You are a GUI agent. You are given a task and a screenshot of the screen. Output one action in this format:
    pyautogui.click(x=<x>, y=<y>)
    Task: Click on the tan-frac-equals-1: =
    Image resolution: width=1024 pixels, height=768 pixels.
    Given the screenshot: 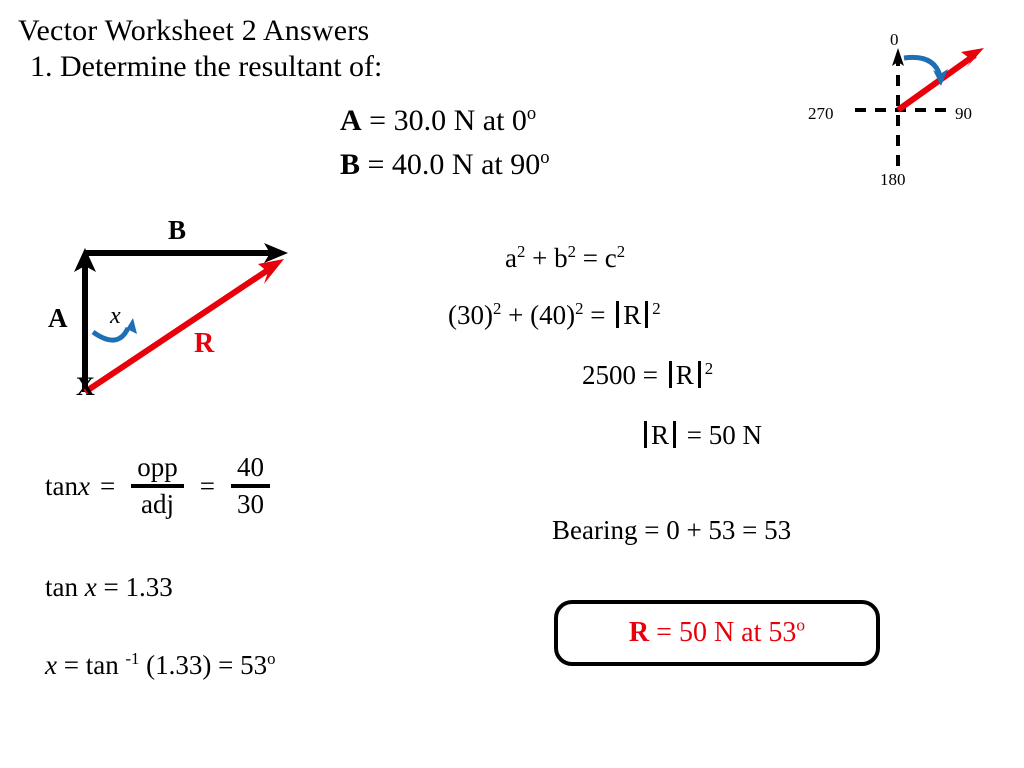 What is the action you would take?
    pyautogui.click(x=107, y=485)
    